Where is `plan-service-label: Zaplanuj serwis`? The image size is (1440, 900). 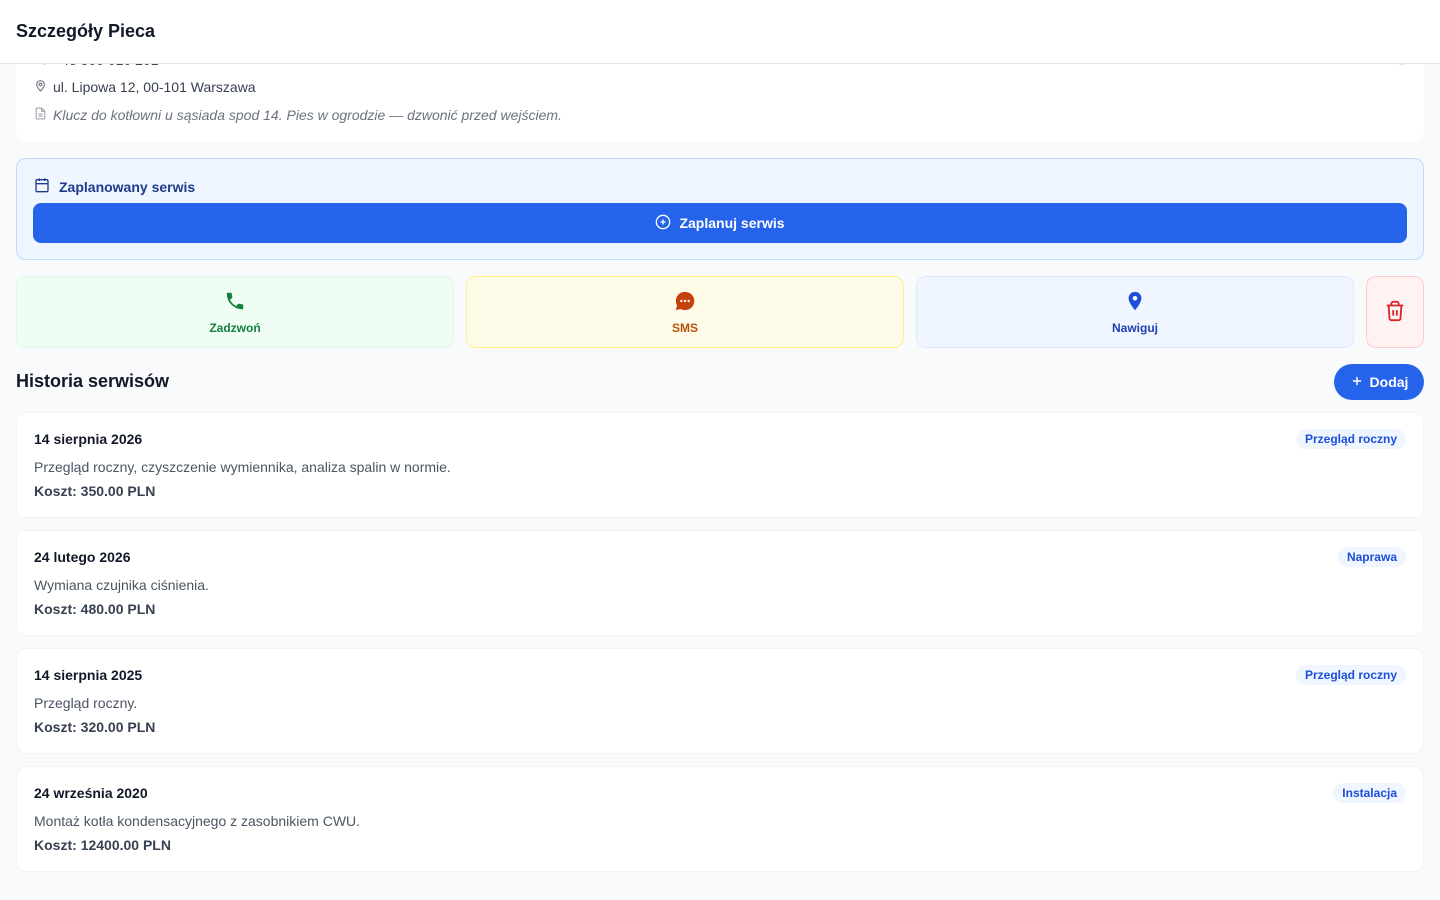 plan-service-label: Zaplanuj serwis is located at coordinates (732, 223).